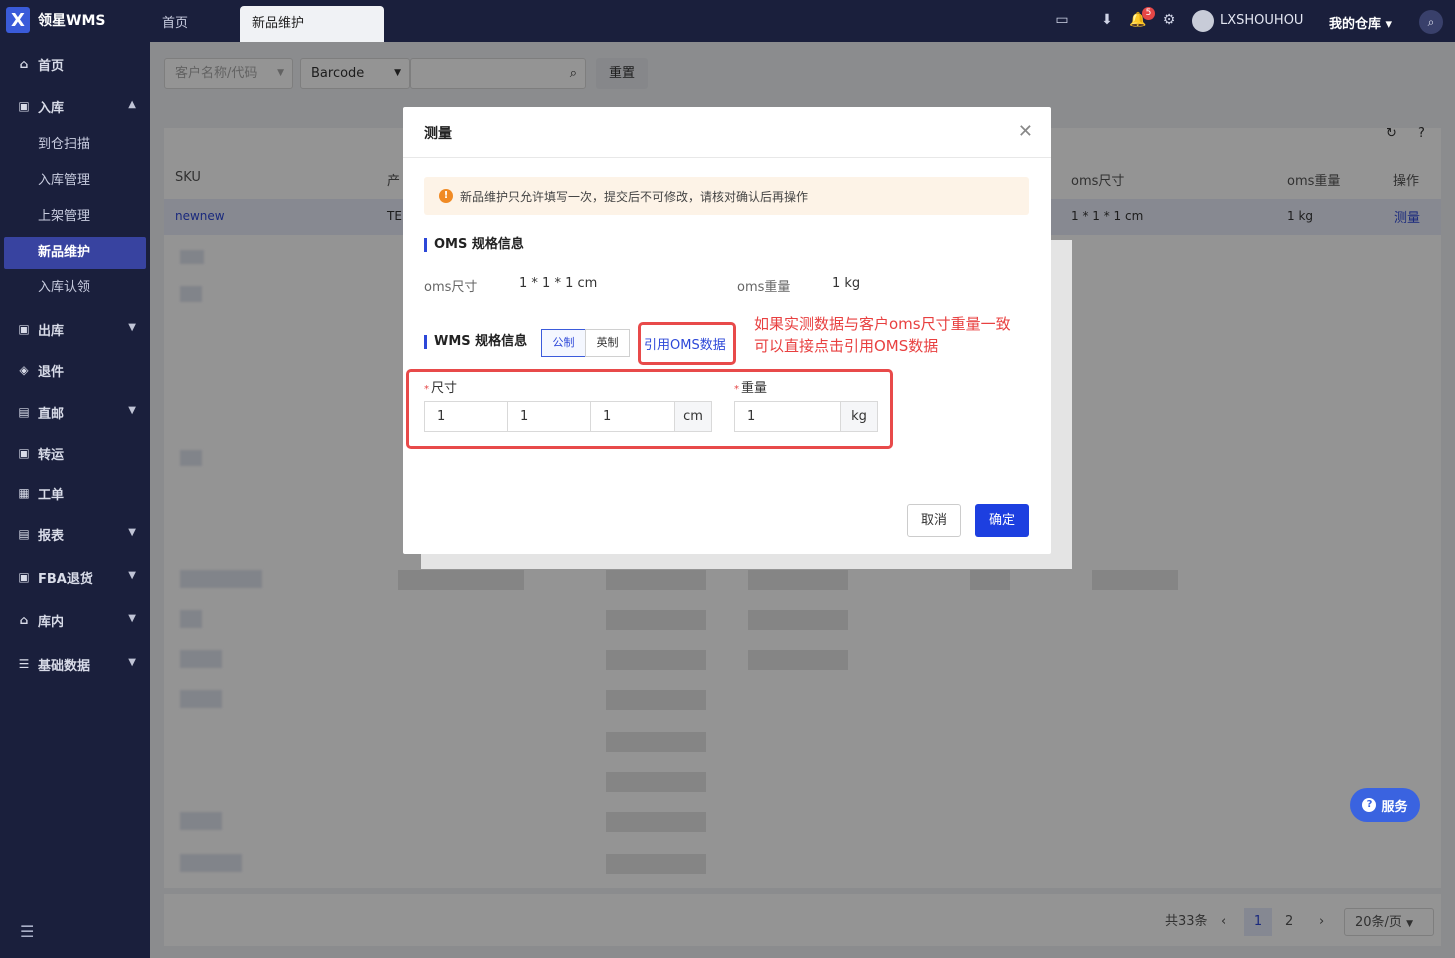 This screenshot has height=958, width=1455. What do you see at coordinates (846, 283) in the screenshot?
I see `oms-weight-value: 1 kg` at bounding box center [846, 283].